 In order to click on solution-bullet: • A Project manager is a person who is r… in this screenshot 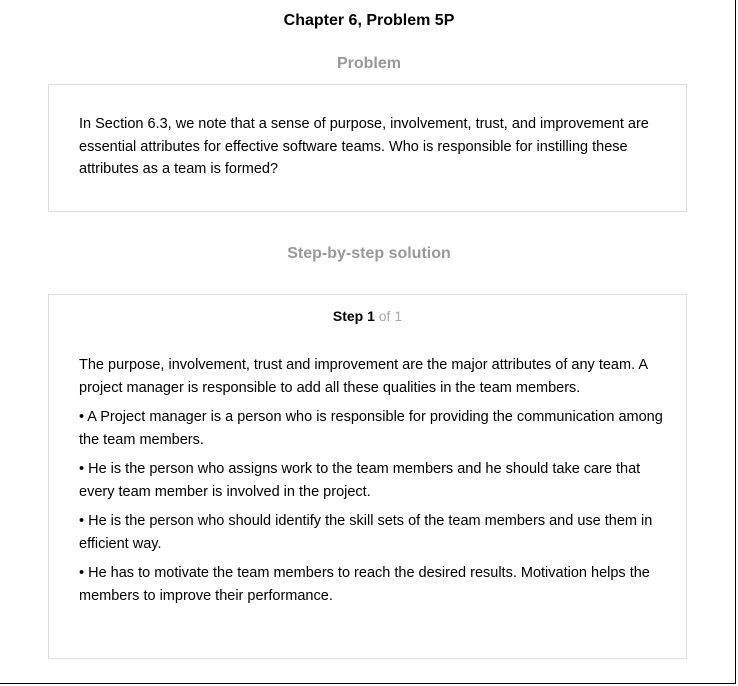, I will do `click(371, 428)`.